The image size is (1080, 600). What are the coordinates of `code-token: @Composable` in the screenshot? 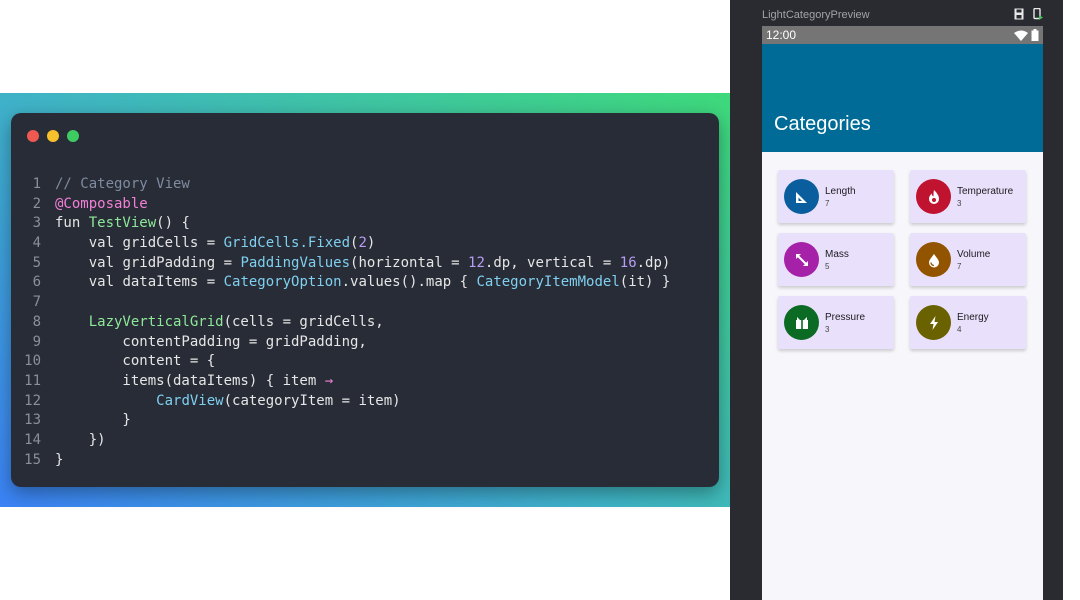 It's located at (101, 203).